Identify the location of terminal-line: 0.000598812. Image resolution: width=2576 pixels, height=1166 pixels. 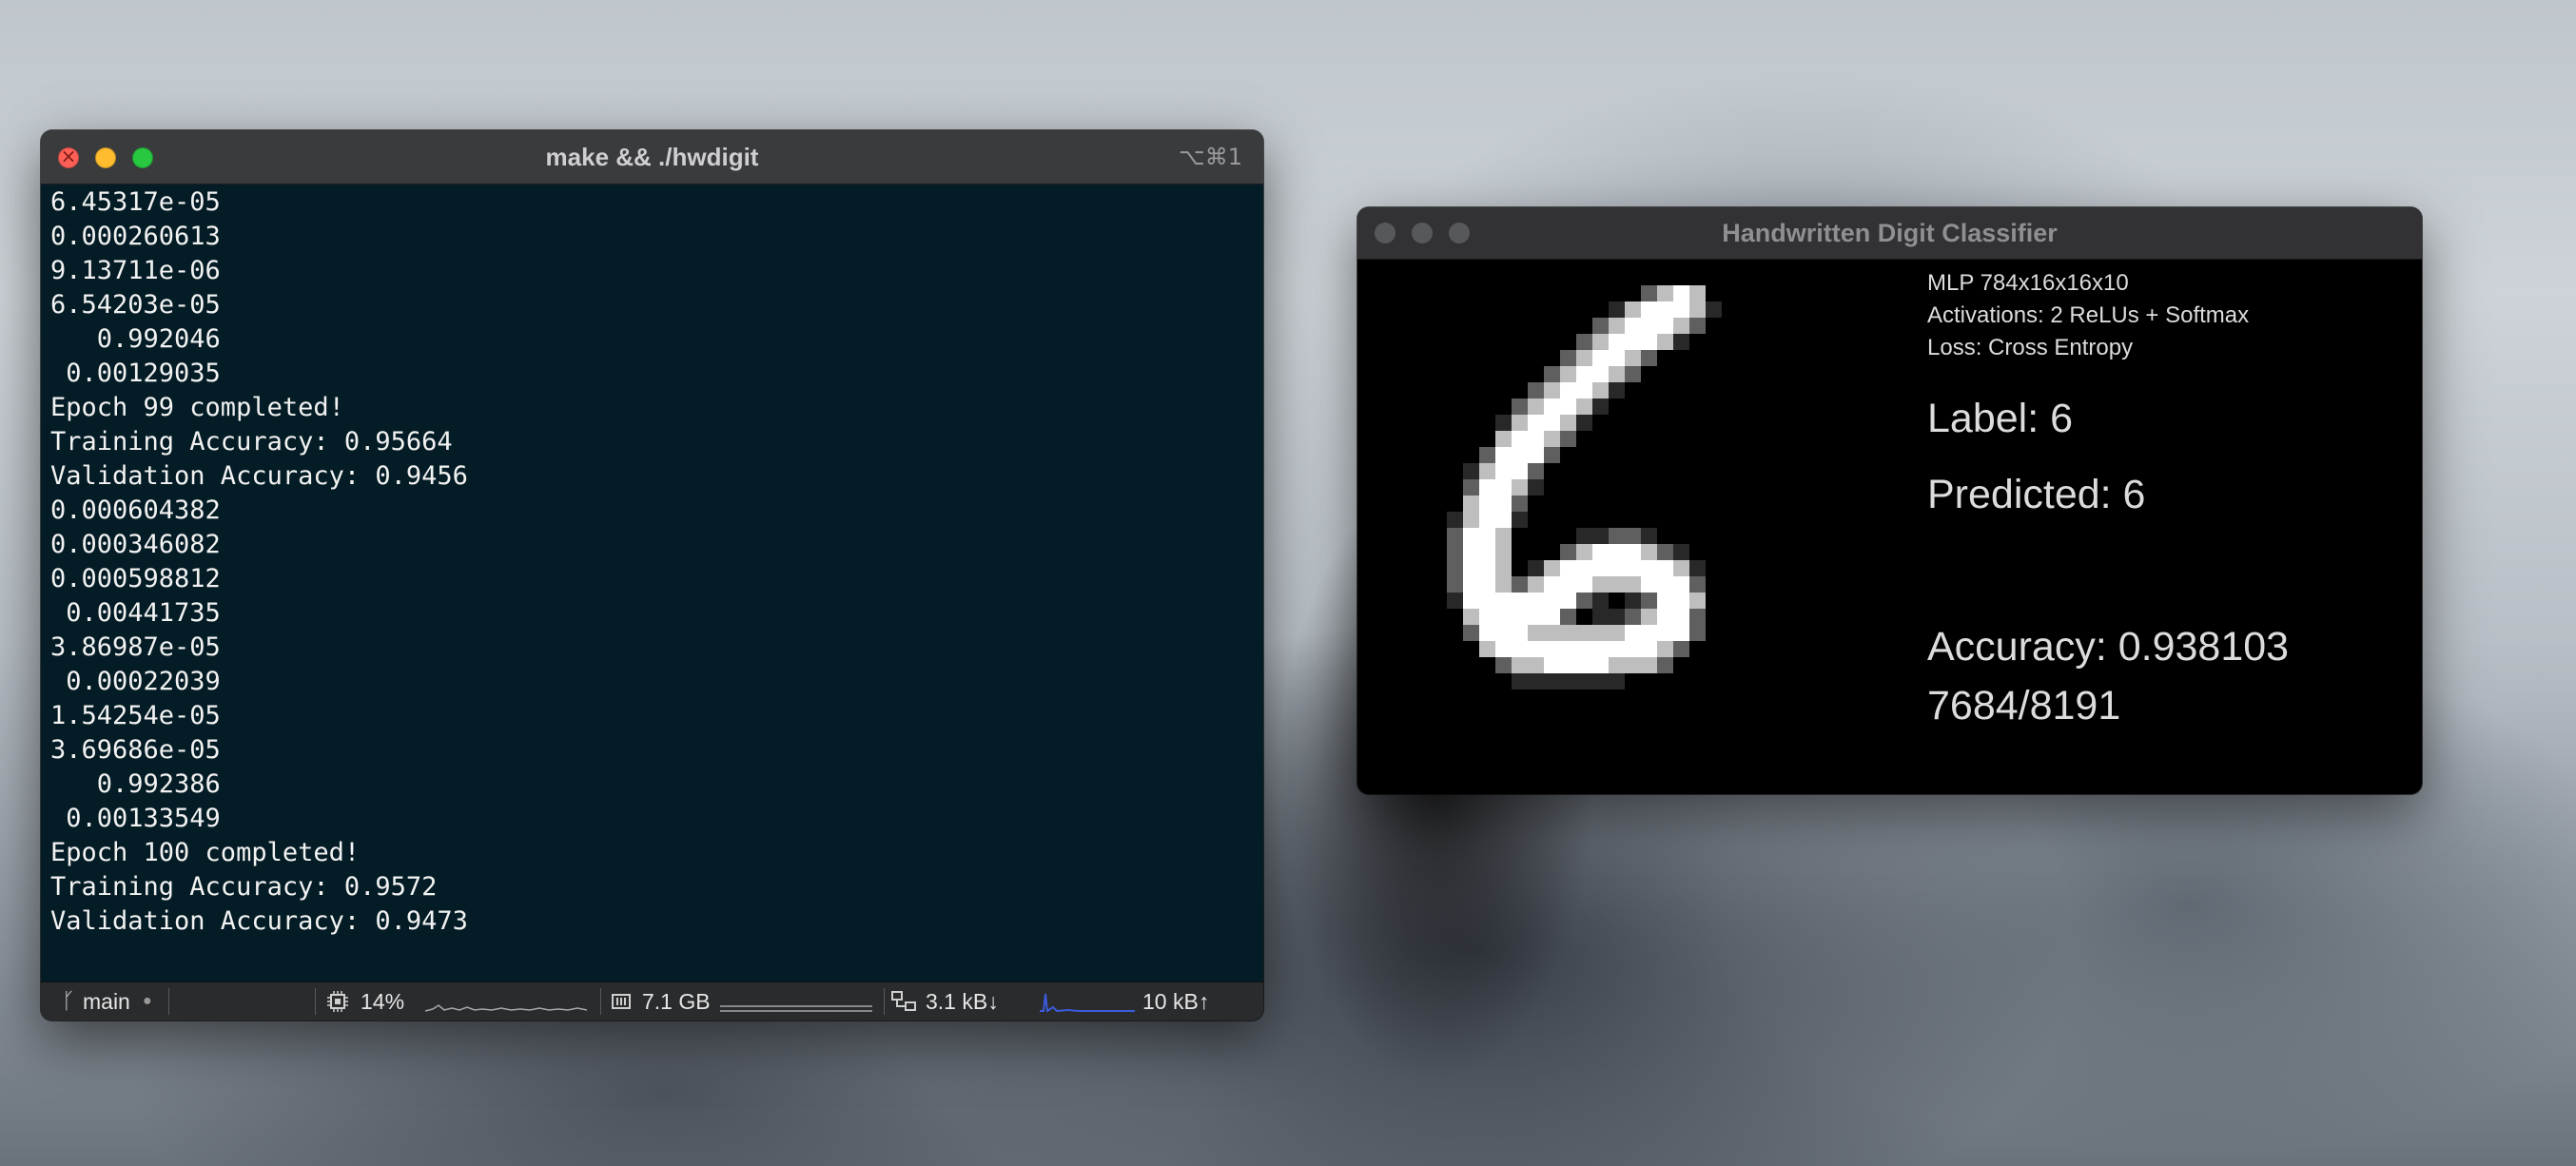
(135, 578).